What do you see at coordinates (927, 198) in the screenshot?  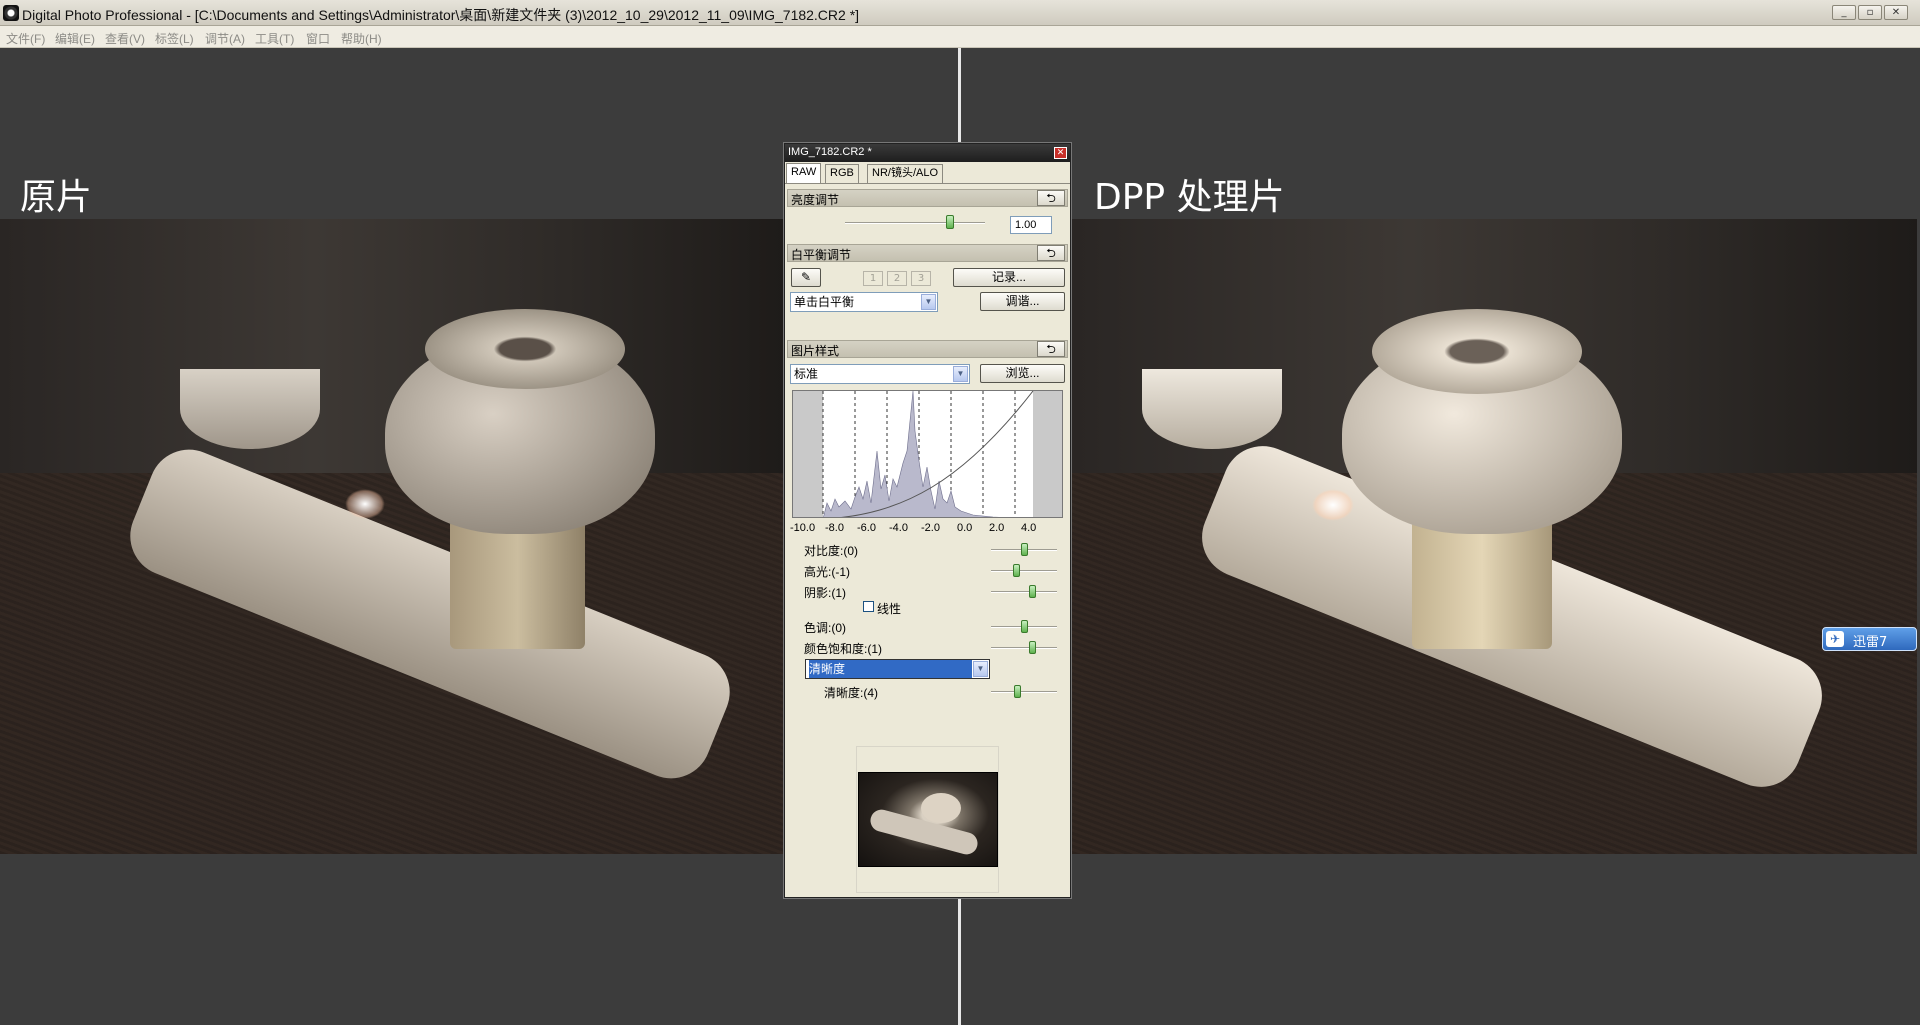 I see `brightness-section-header: 亮度调节 ⮌` at bounding box center [927, 198].